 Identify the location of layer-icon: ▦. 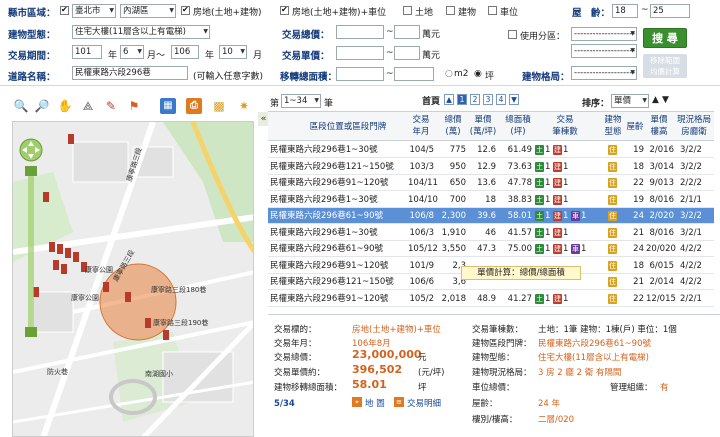
(168, 106).